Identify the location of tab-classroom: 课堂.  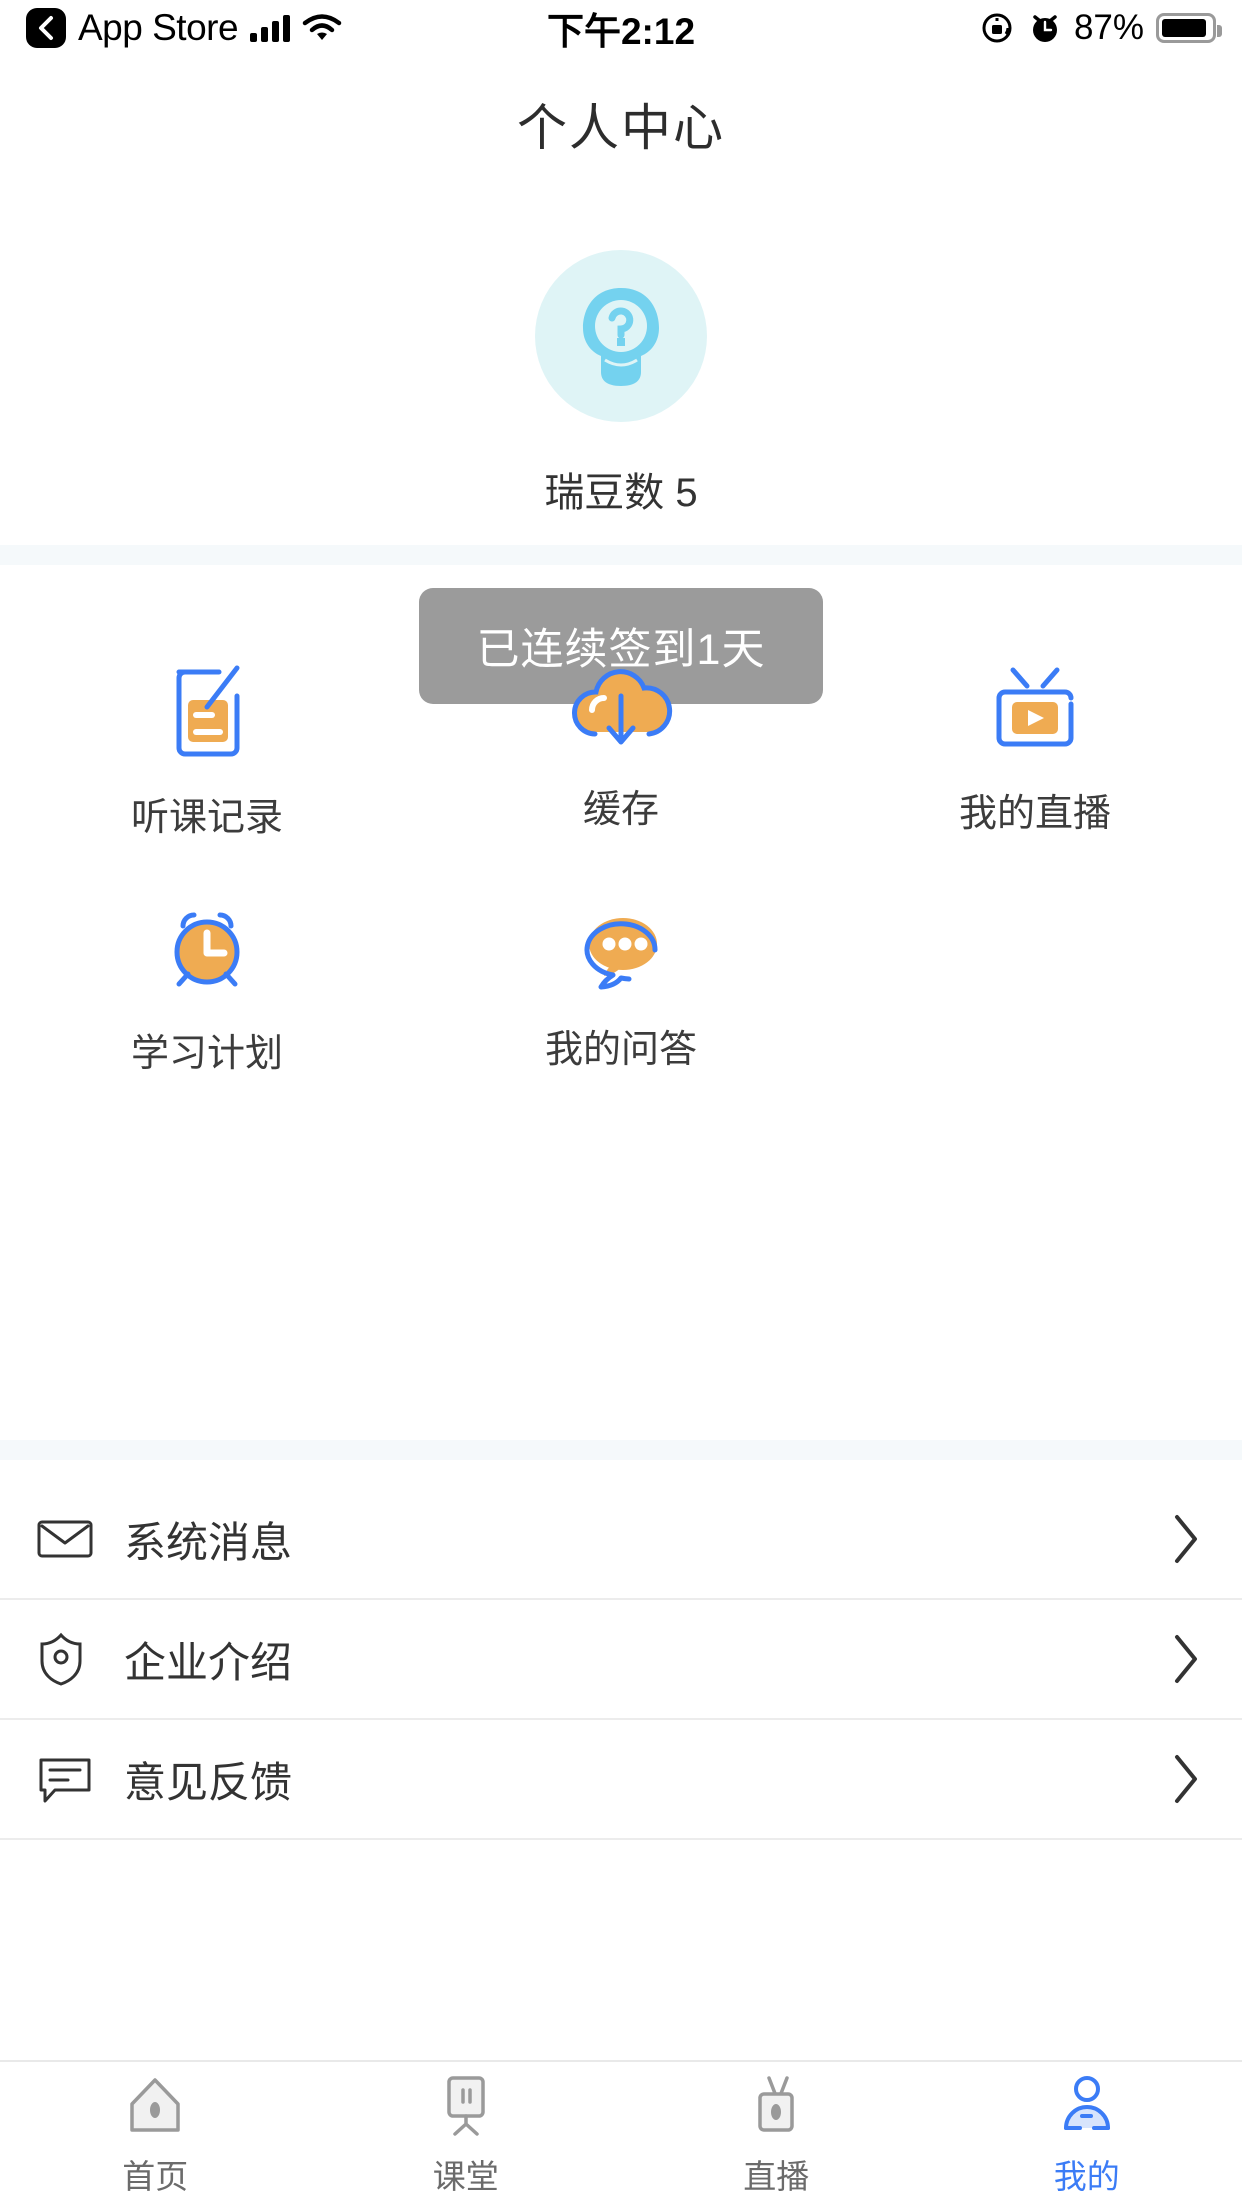
(466, 2135).